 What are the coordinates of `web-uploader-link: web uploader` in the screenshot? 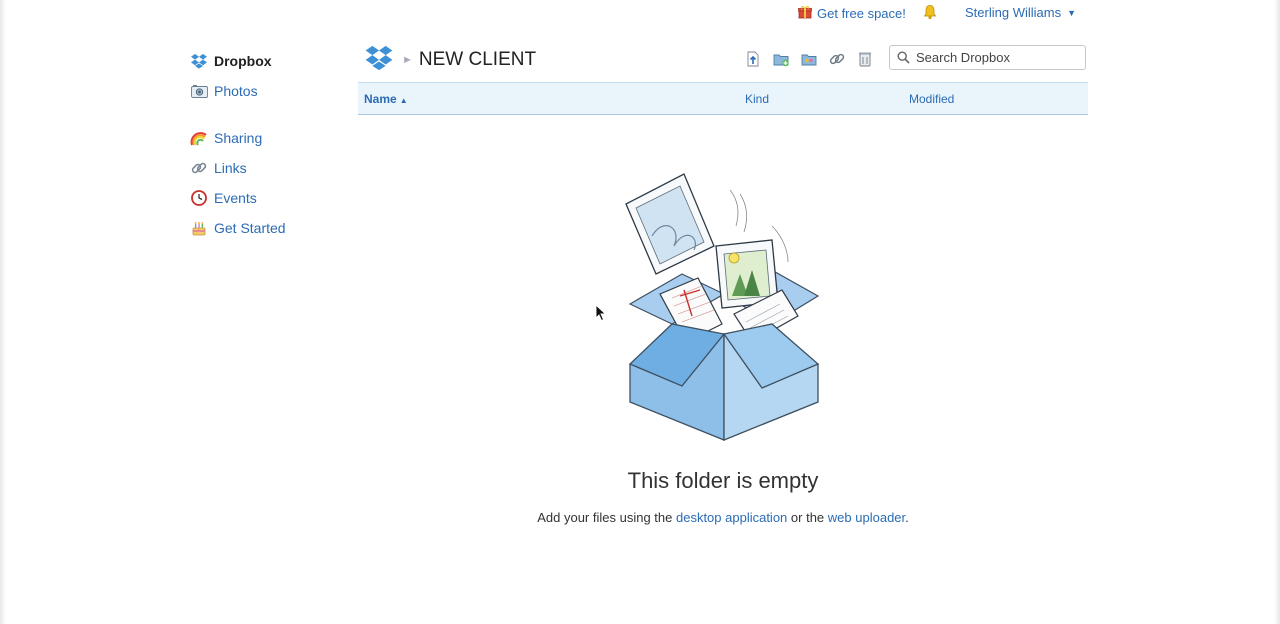 It's located at (866, 517).